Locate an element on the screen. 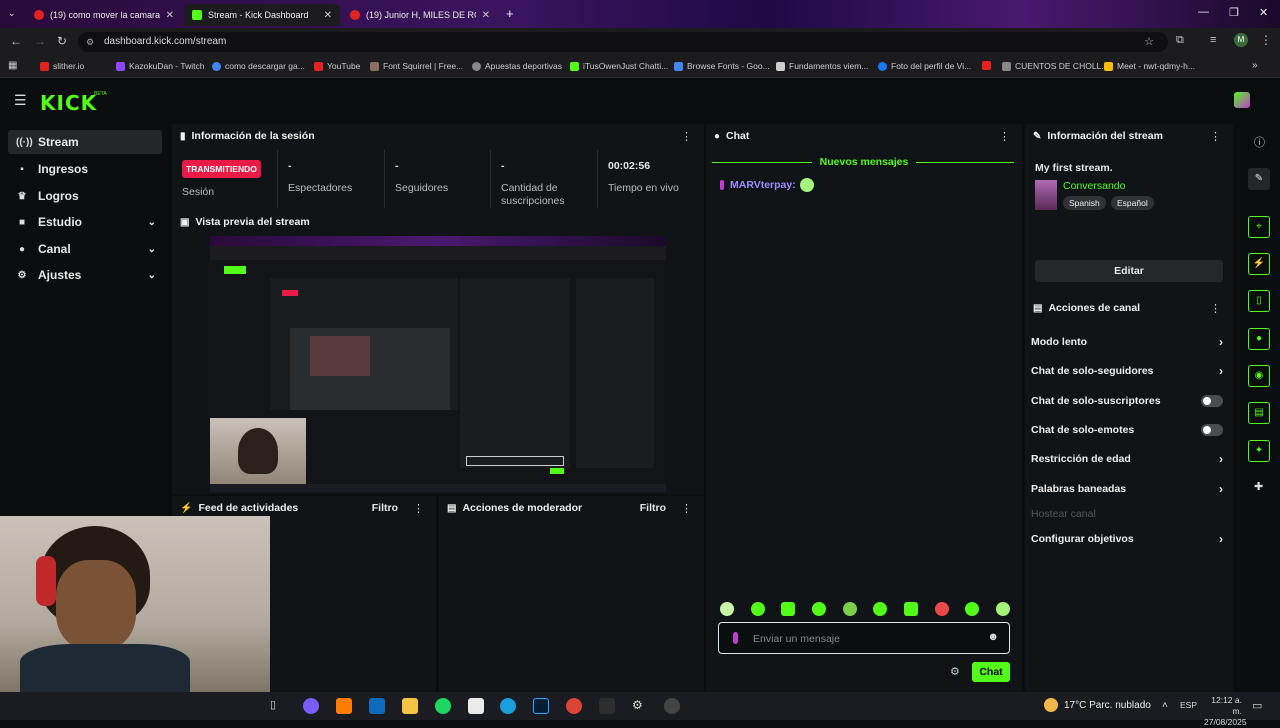 This screenshot has height=728, width=1280. age-restriction-action: Restricción de edad › is located at coordinates (1127, 459).